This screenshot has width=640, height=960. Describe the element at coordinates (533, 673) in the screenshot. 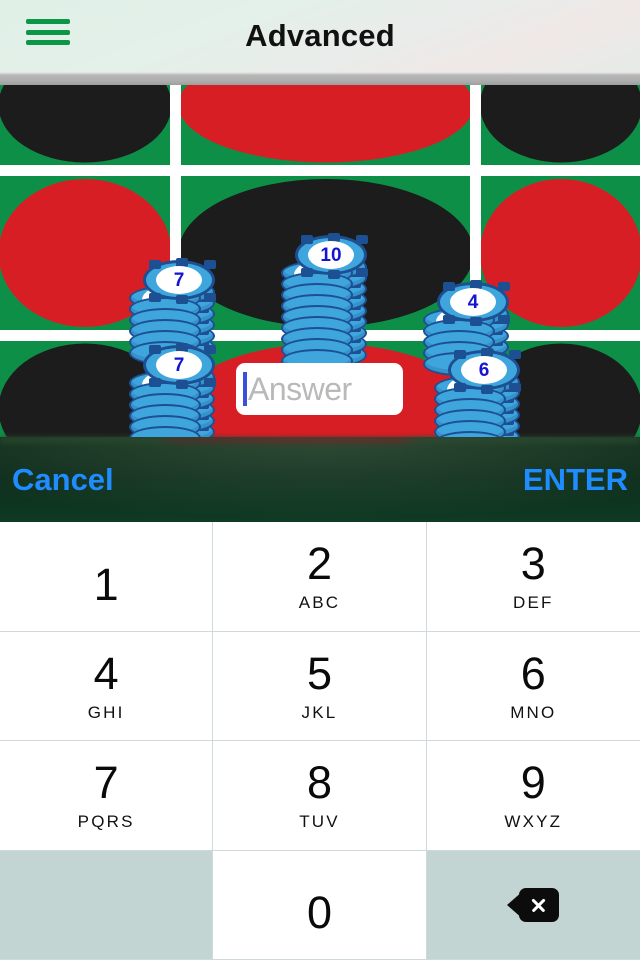

I see `keypad-key-number: 6` at that location.